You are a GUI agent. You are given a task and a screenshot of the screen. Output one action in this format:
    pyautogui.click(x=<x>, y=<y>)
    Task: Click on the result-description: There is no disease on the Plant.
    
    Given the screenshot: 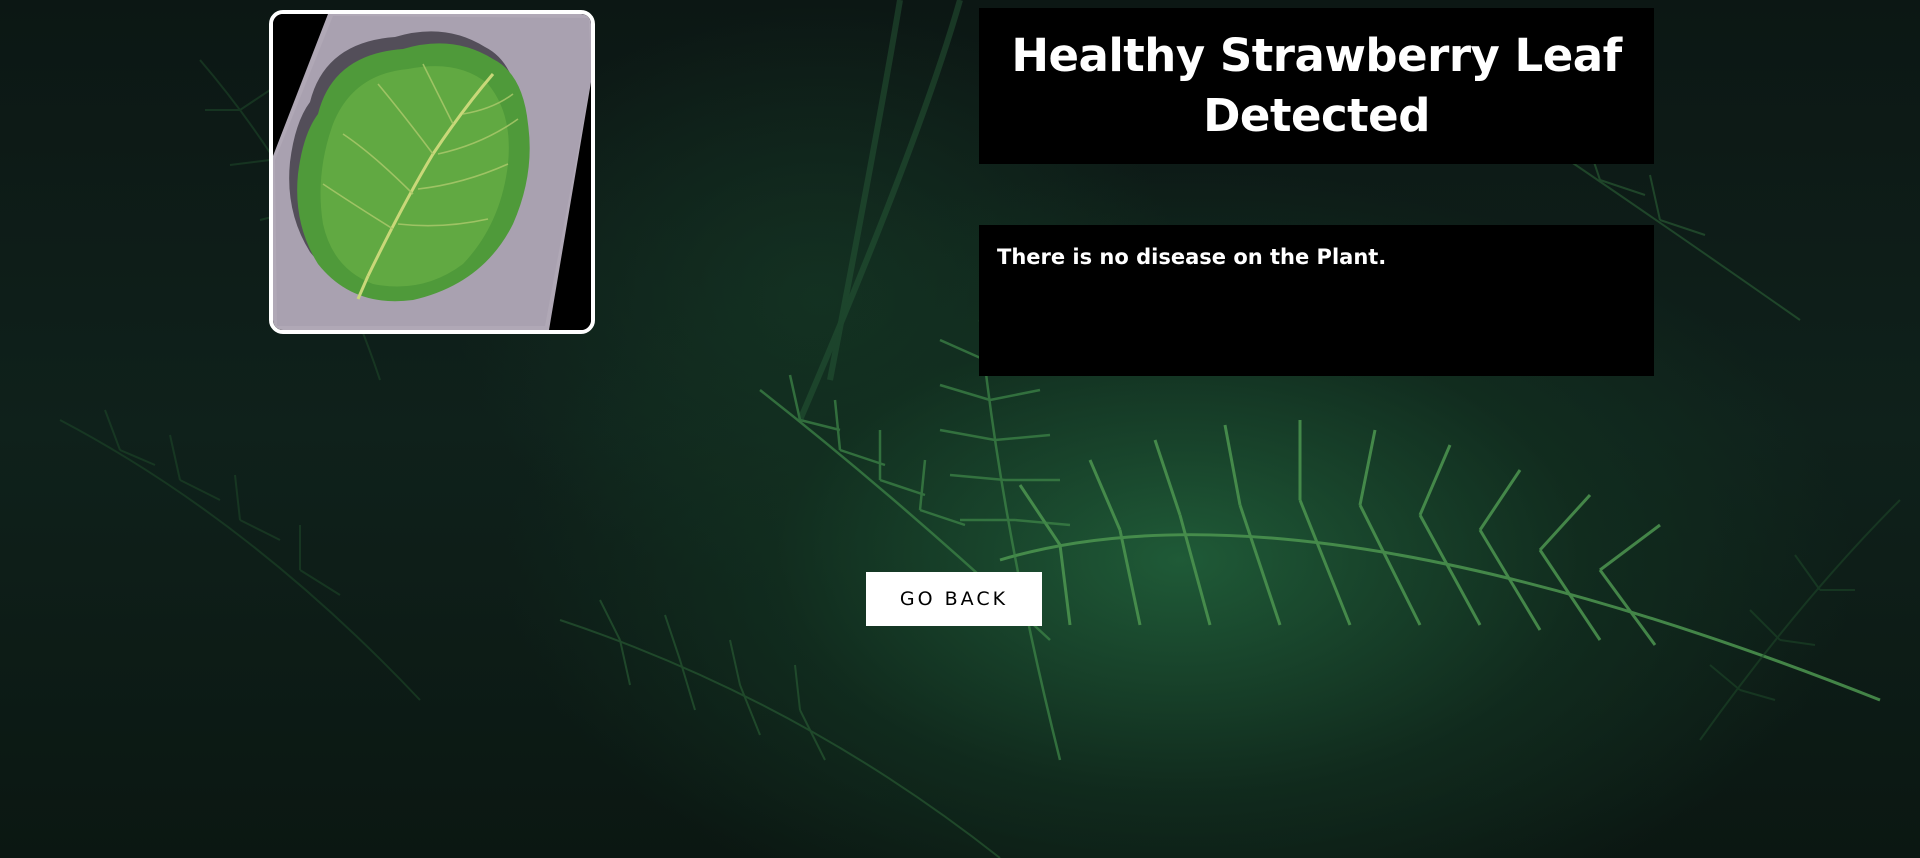 What is the action you would take?
    pyautogui.click(x=1192, y=257)
    